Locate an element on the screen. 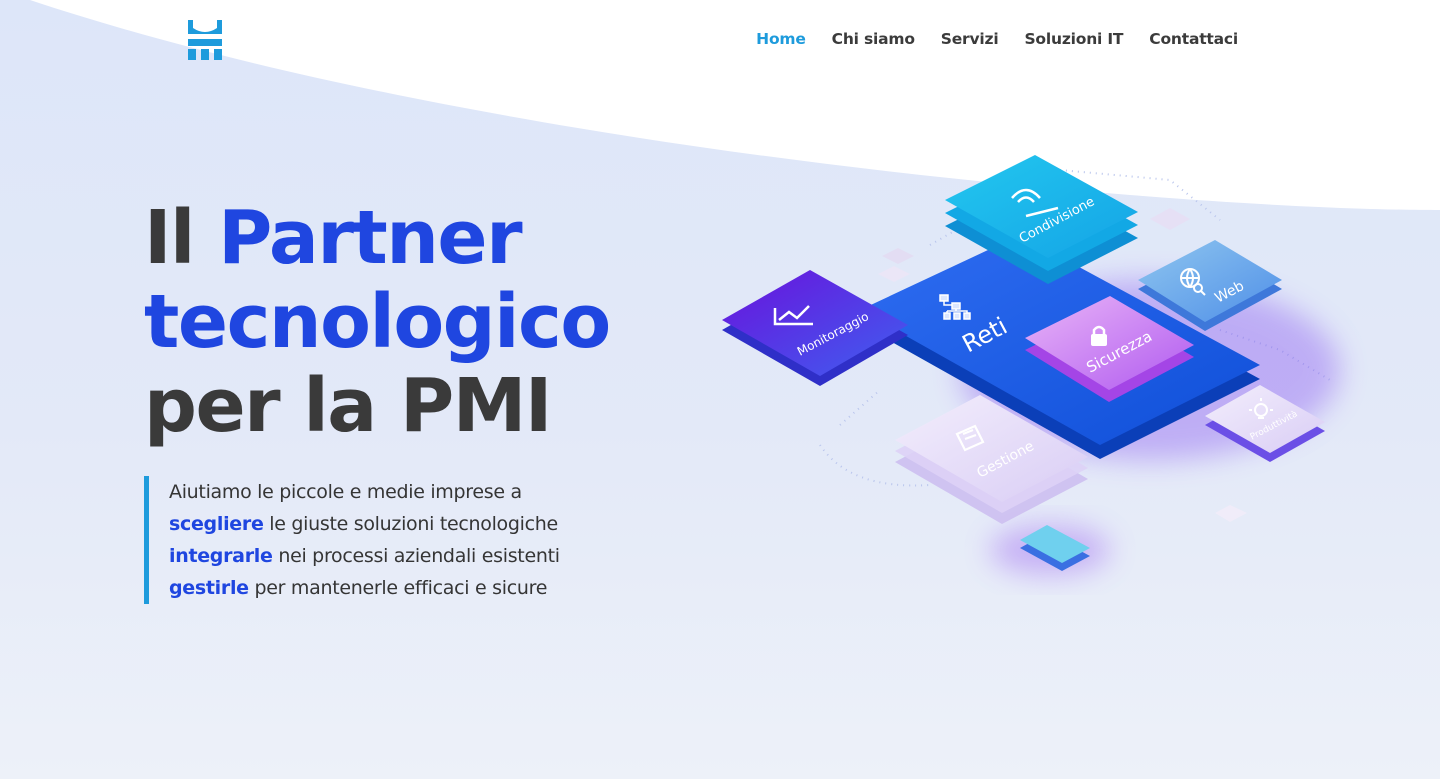 This screenshot has width=1440, height=779. intro-keyword-scegliere: scegliere is located at coordinates (216, 524).